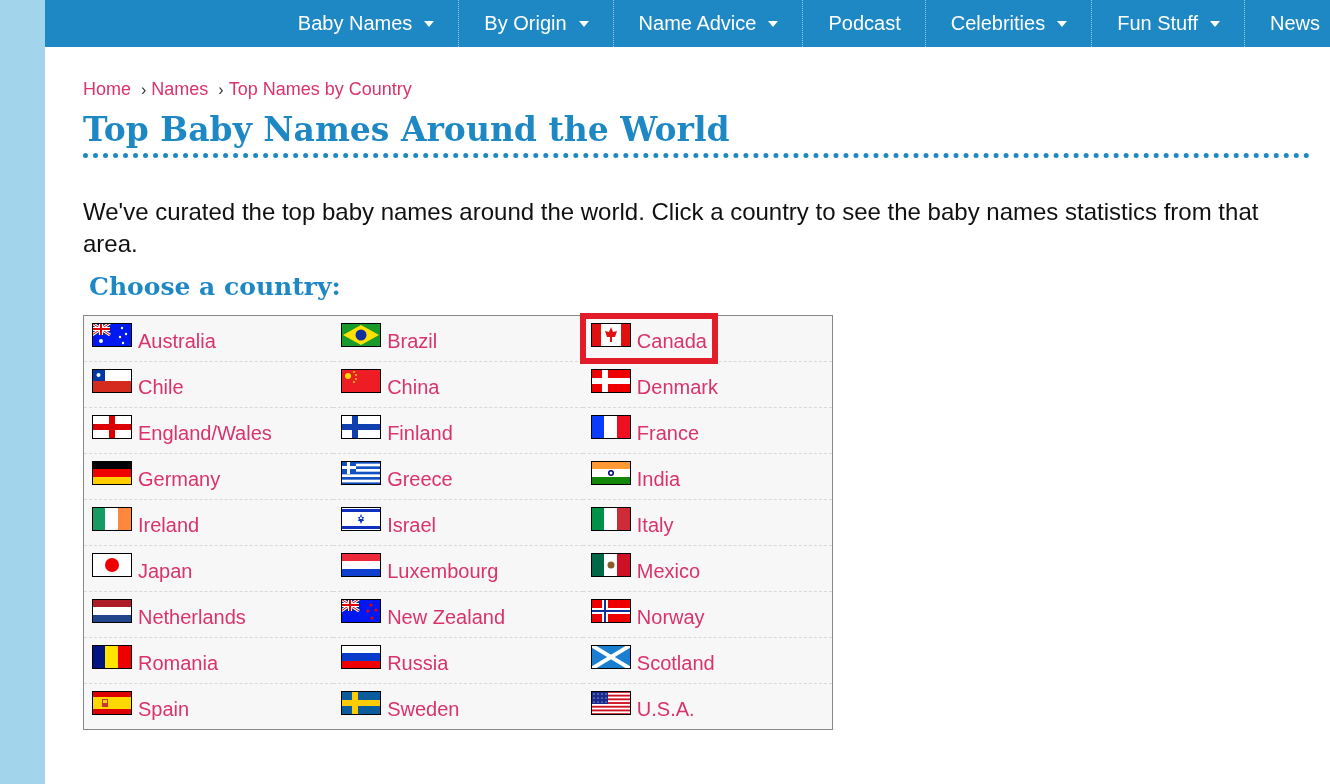 The image size is (1330, 784). What do you see at coordinates (675, 663) in the screenshot?
I see `country-link: Scotland` at bounding box center [675, 663].